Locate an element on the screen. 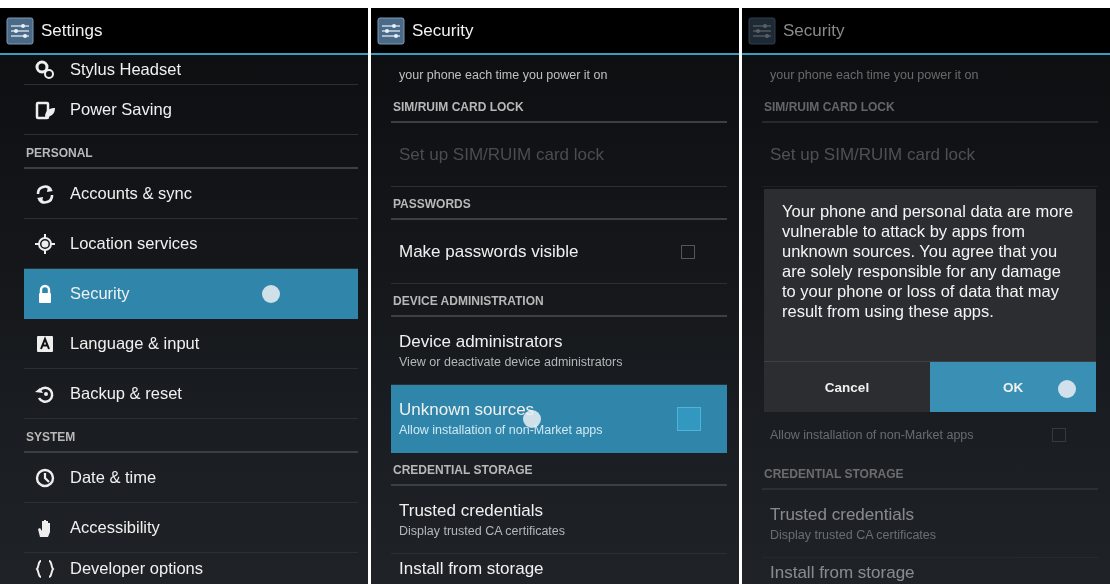 The height and width of the screenshot is (584, 1110). screen-title: Settings is located at coordinates (72, 30).